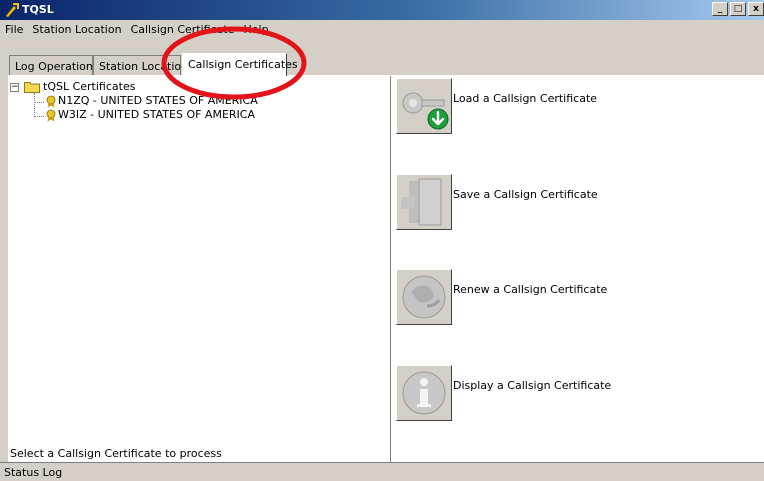 The height and width of the screenshot is (481, 764). What do you see at coordinates (158, 101) in the screenshot?
I see `tree-item-n1zq: N1ZQ - UNITED STATES OF AMERICA` at bounding box center [158, 101].